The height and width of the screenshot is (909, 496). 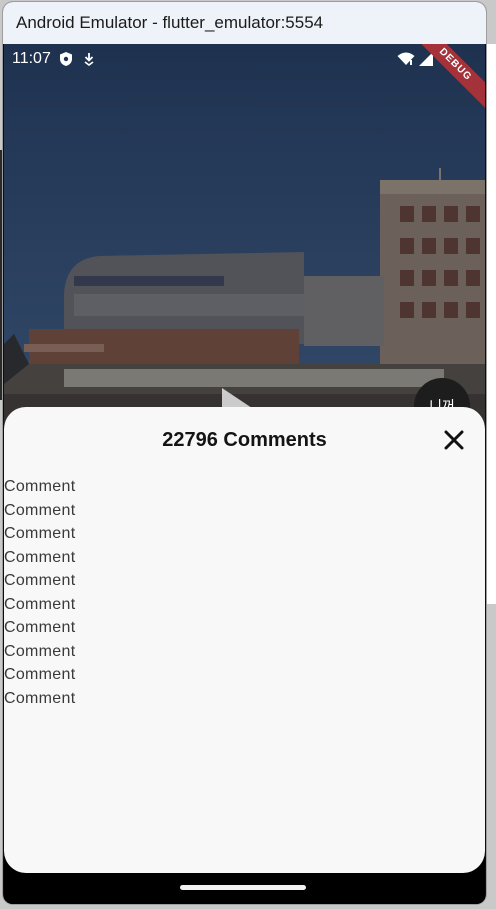 I want to click on wifi-icon, so click(x=406, y=58).